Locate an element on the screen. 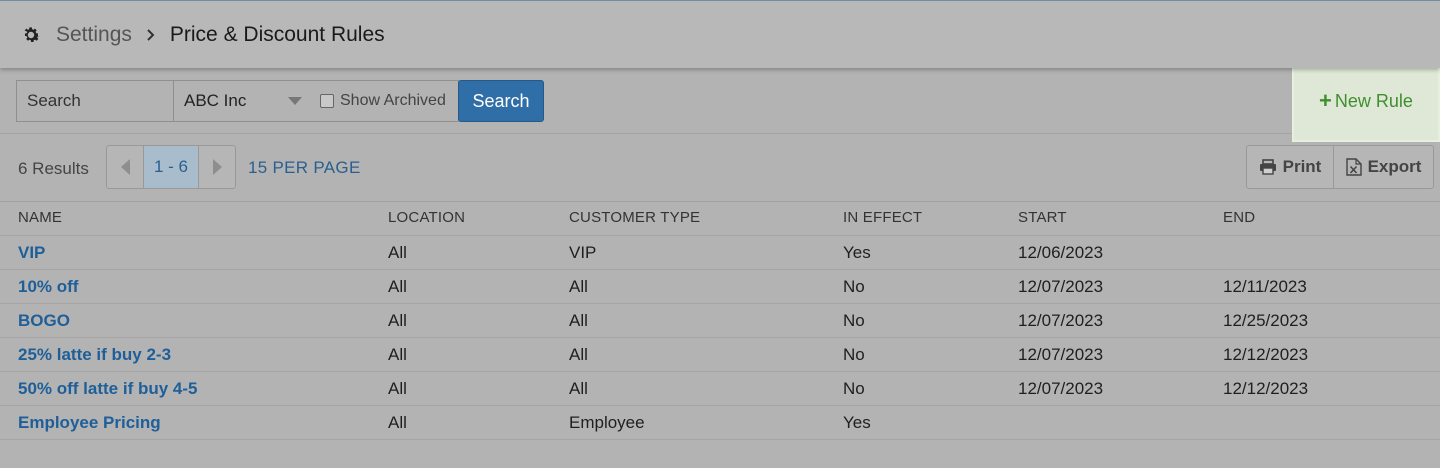 This screenshot has width=1440, height=468. arrow-right-icon is located at coordinates (217, 167).